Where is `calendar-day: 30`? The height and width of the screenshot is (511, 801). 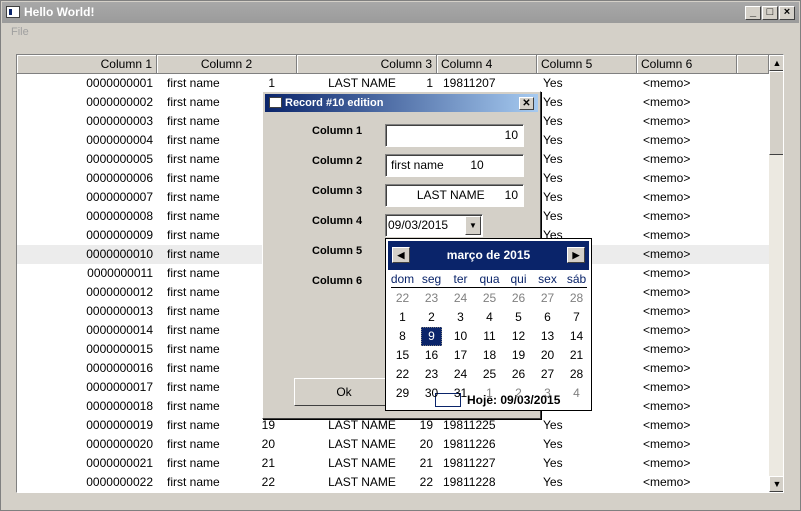 calendar-day: 30 is located at coordinates (431, 393).